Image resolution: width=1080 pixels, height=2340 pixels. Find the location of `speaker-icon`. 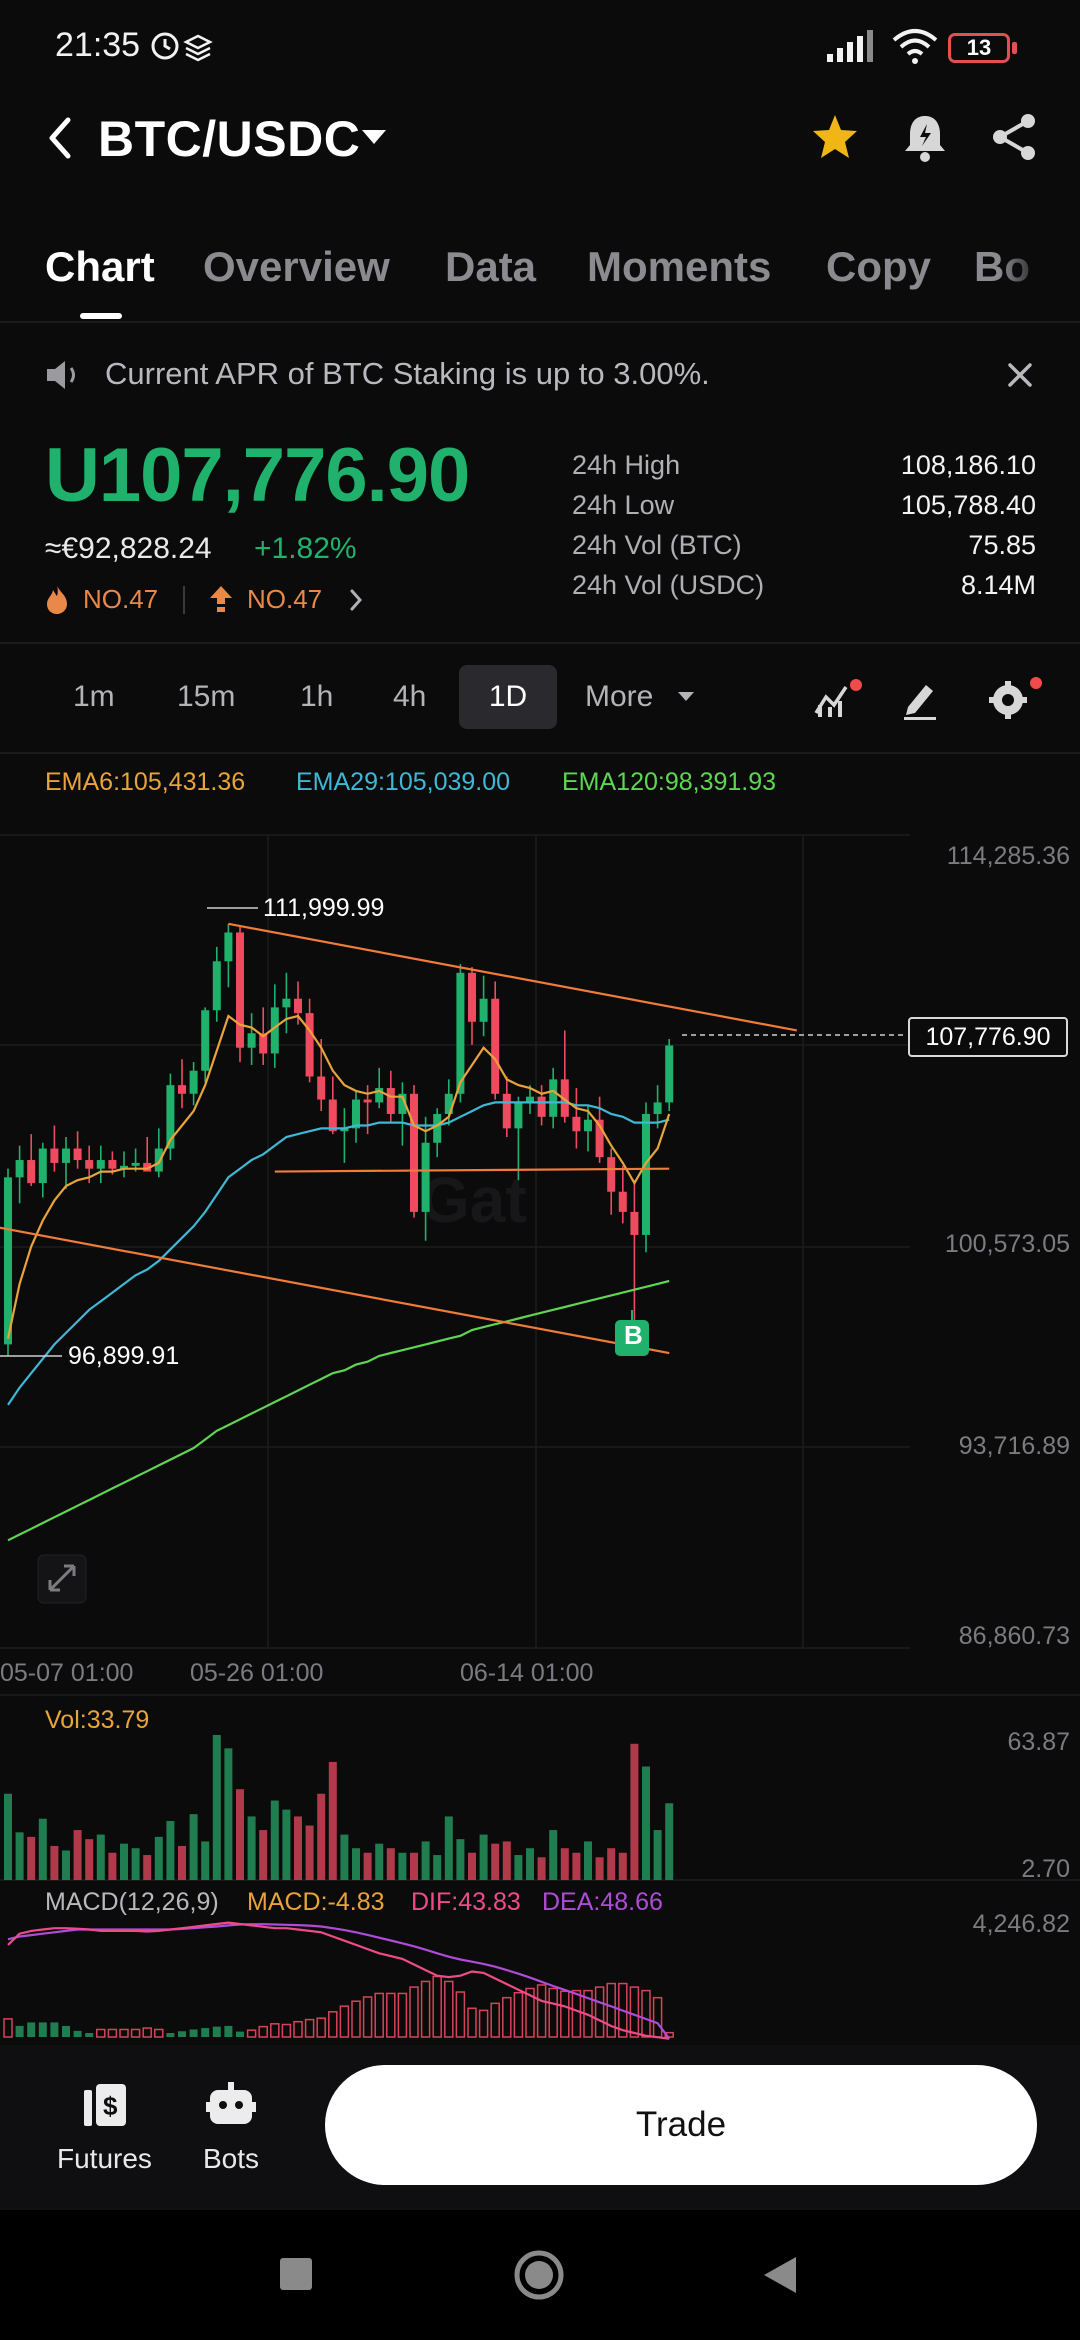

speaker-icon is located at coordinates (61, 375).